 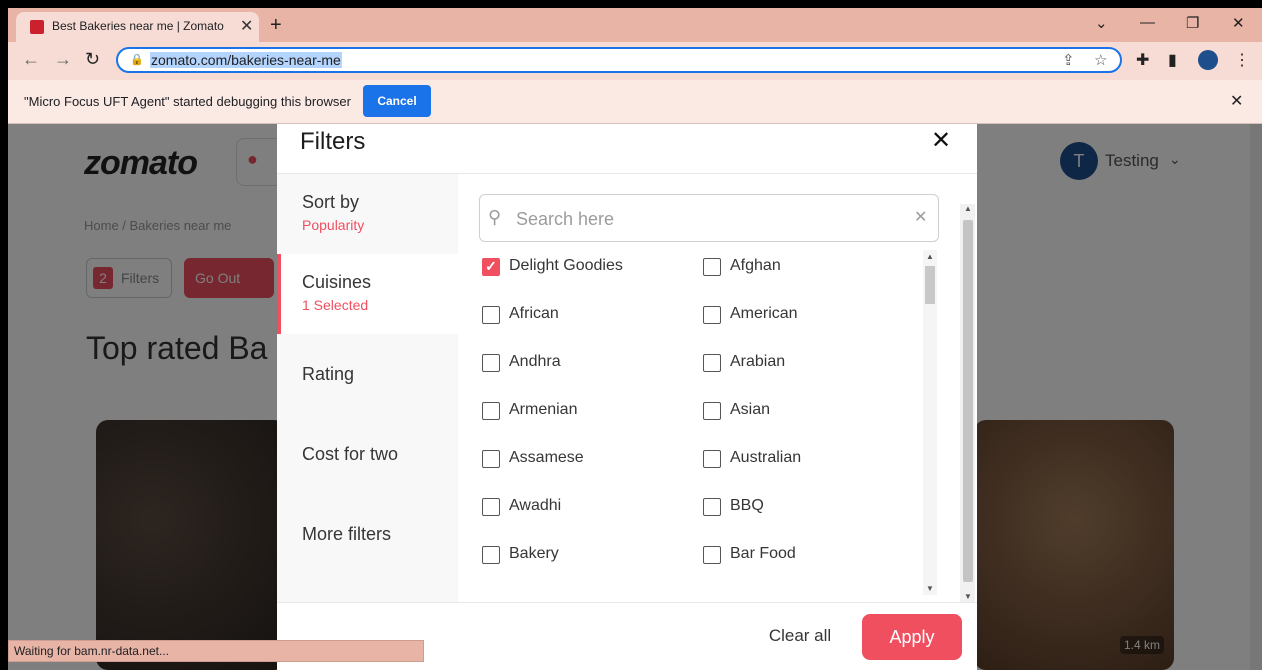 I want to click on search-input, so click(x=706, y=219).